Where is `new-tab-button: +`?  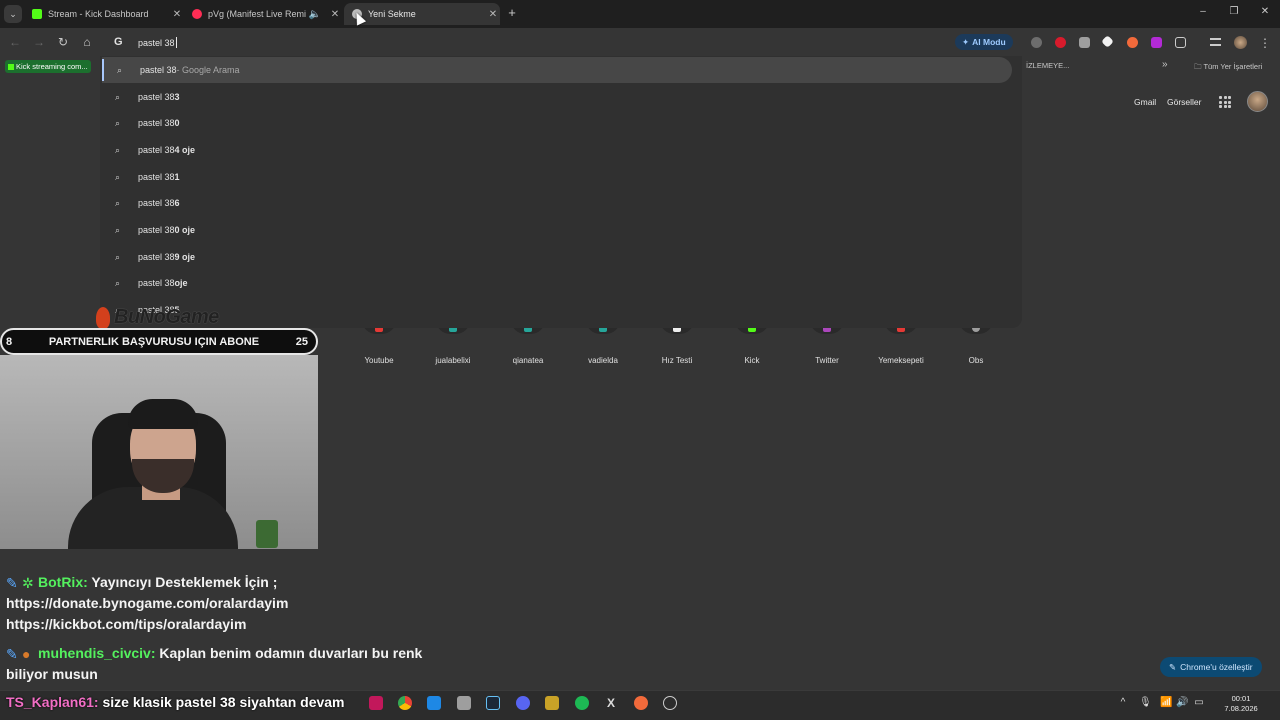
new-tab-button: + is located at coordinates (512, 12).